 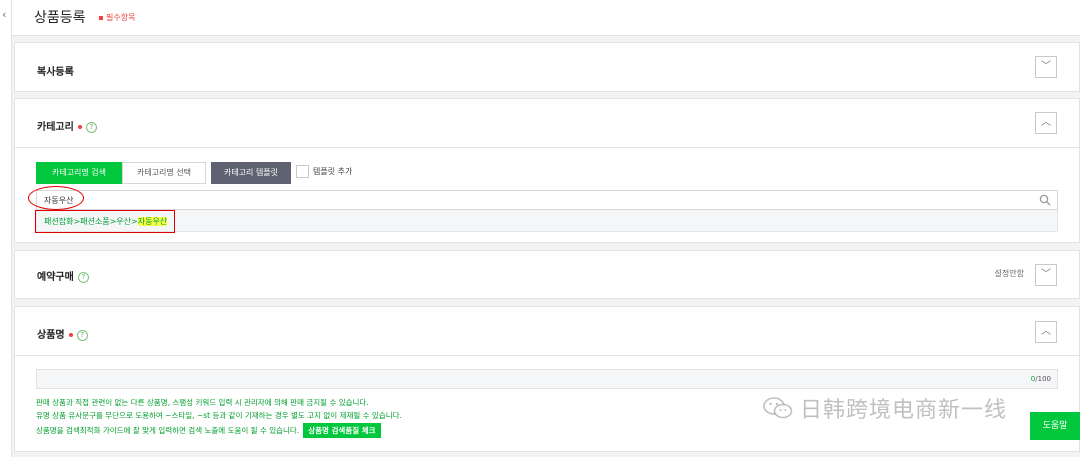 What do you see at coordinates (60, 18) in the screenshot?
I see `page-title: 상품등록` at bounding box center [60, 18].